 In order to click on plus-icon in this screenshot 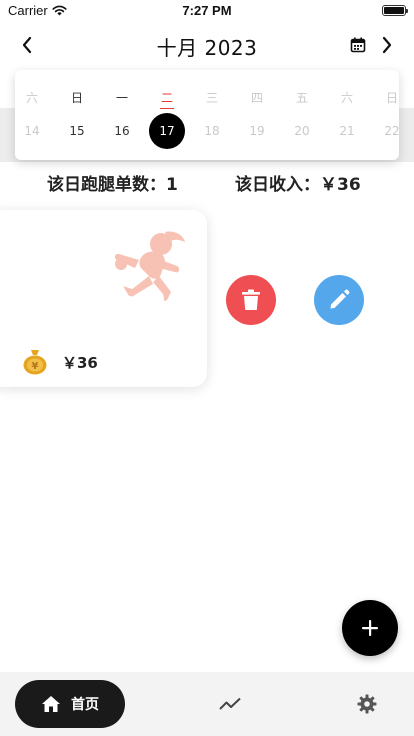, I will do `click(370, 628)`.